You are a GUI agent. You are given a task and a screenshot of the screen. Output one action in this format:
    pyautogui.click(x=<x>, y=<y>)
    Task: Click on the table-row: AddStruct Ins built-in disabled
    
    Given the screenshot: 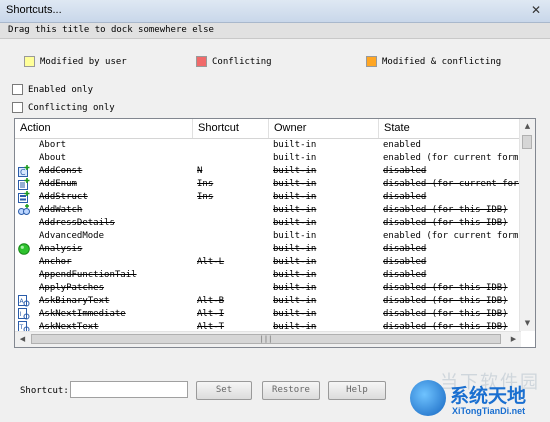 What is the action you would take?
    pyautogui.click(x=268, y=197)
    